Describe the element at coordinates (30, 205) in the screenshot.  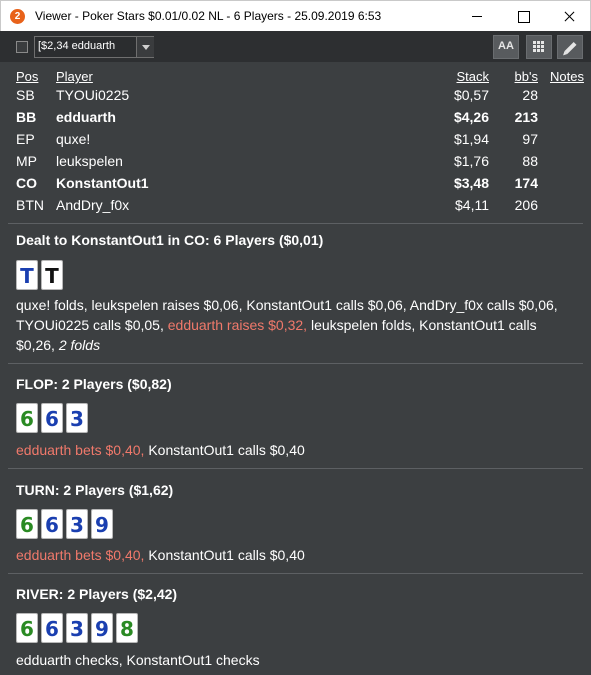
I see `row-position: BTN` at that location.